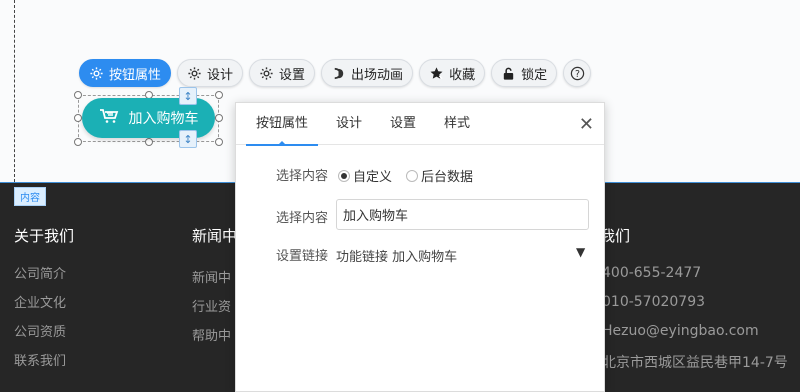 The image size is (800, 392). I want to click on star-icon, so click(436, 73).